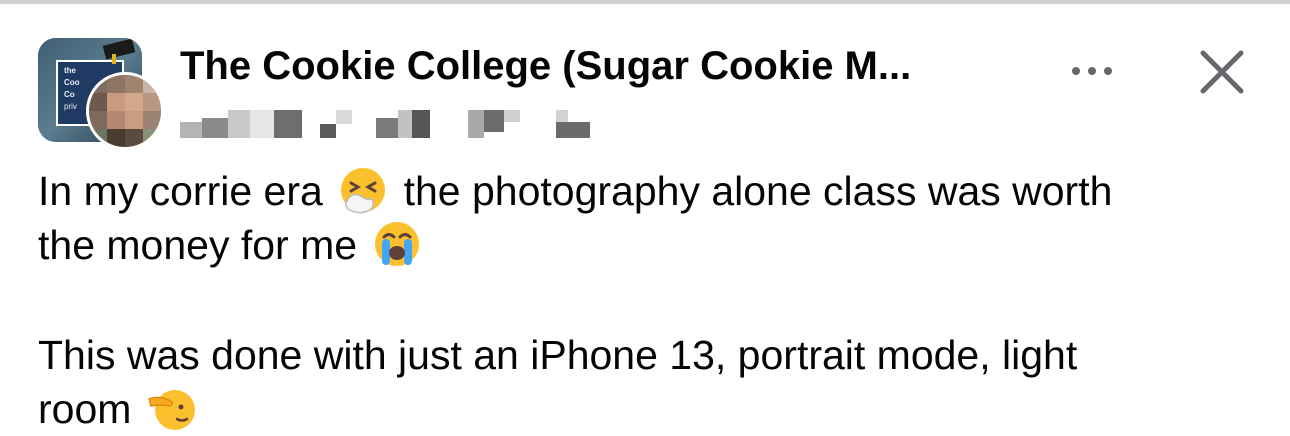 The image size is (1290, 436). I want to click on sneezing-face-icon, so click(363, 191).